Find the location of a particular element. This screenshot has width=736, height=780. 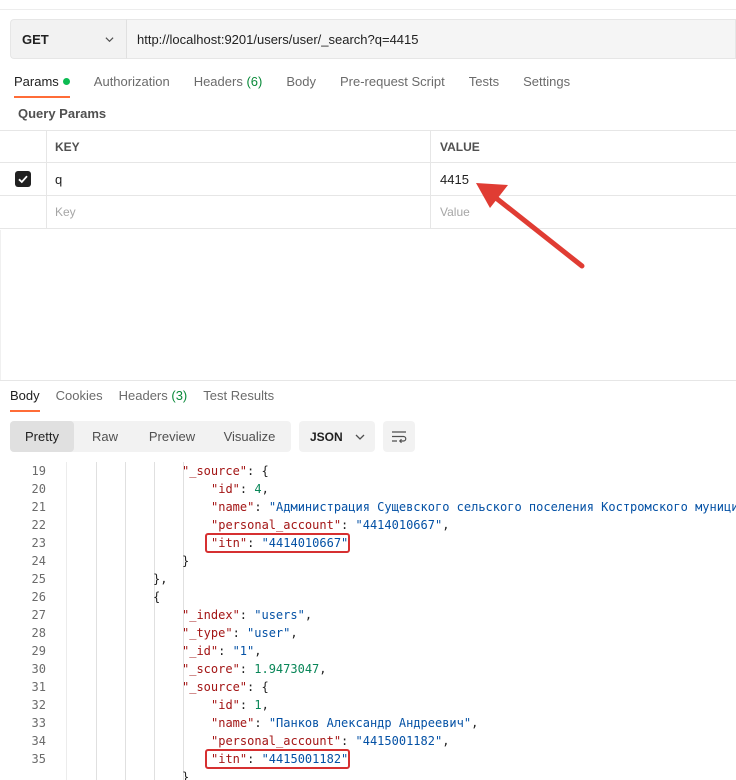

tab-settings: Settings is located at coordinates (546, 85).